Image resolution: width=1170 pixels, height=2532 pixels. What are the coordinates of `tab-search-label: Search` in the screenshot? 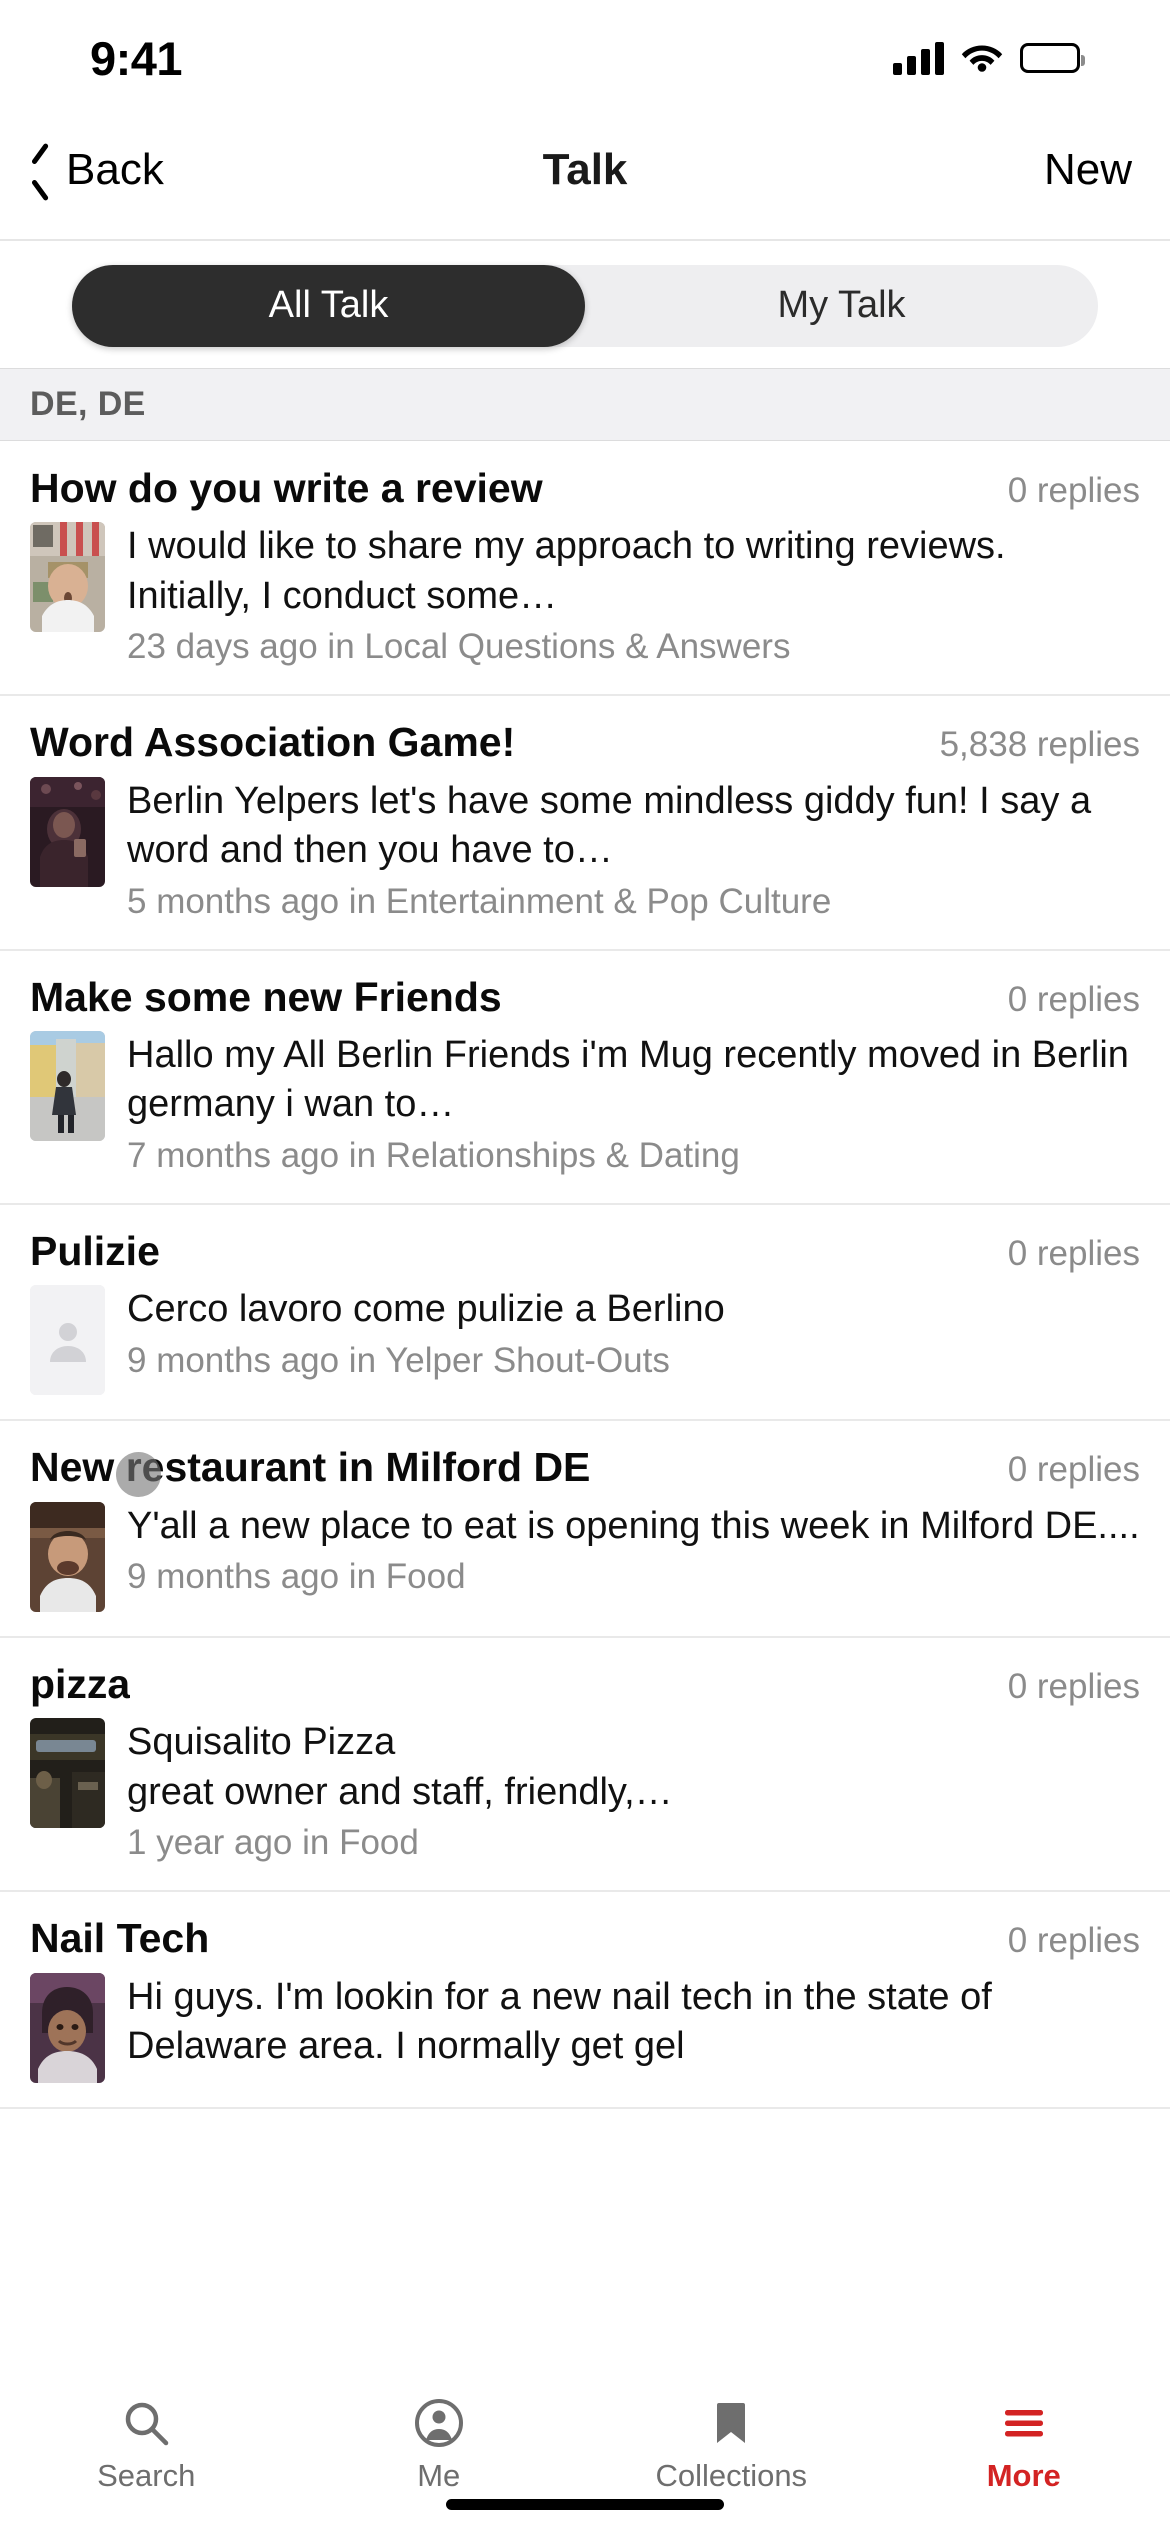 It's located at (146, 2475).